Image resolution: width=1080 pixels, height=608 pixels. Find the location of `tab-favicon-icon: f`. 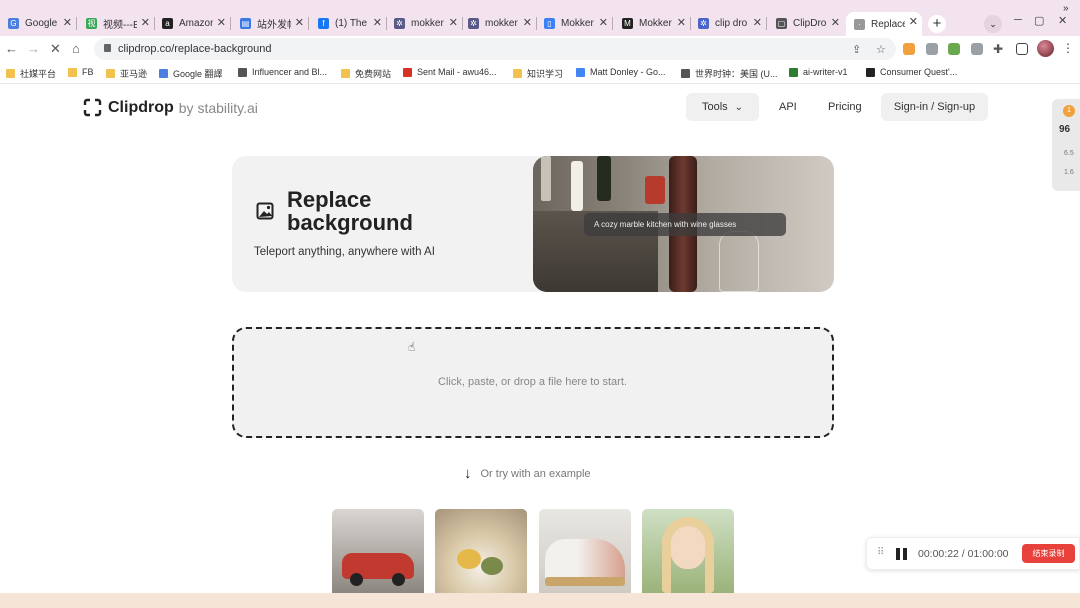

tab-favicon-icon: f is located at coordinates (323, 23).